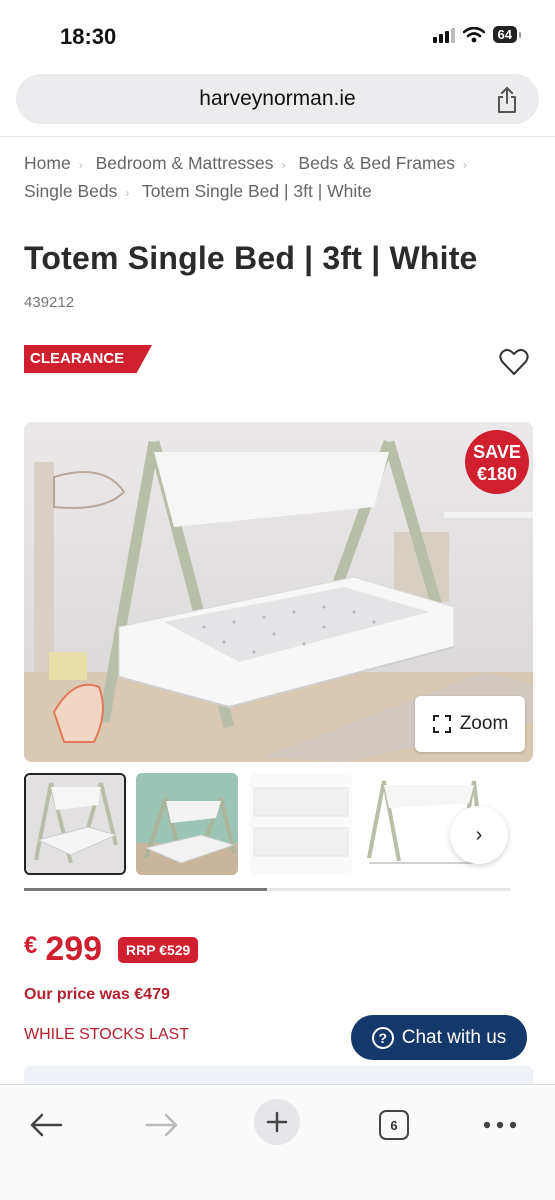 The width and height of the screenshot is (555, 1200). I want to click on more-menu-button, so click(500, 1125).